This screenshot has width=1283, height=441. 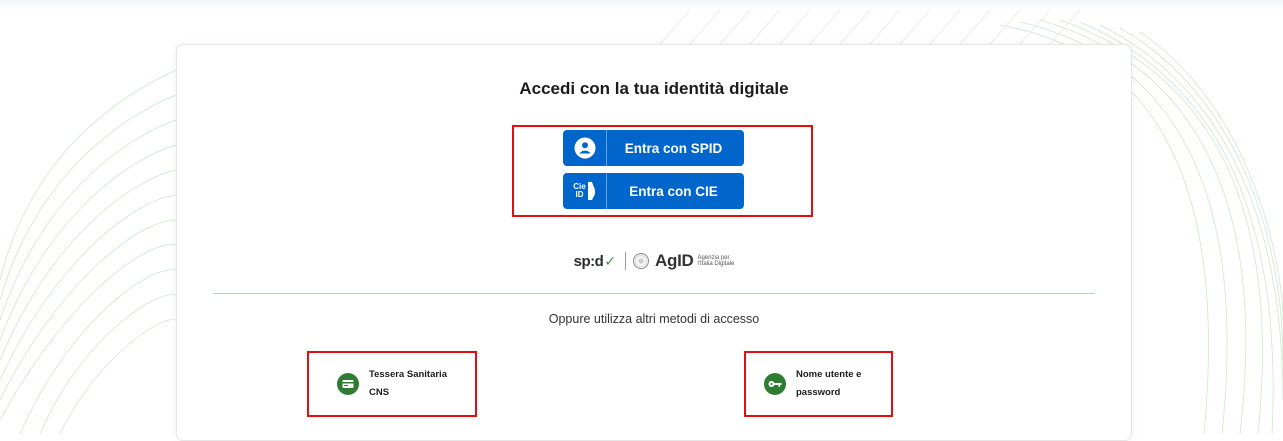 What do you see at coordinates (674, 260) in the screenshot?
I see `agid-logo: AgID` at bounding box center [674, 260].